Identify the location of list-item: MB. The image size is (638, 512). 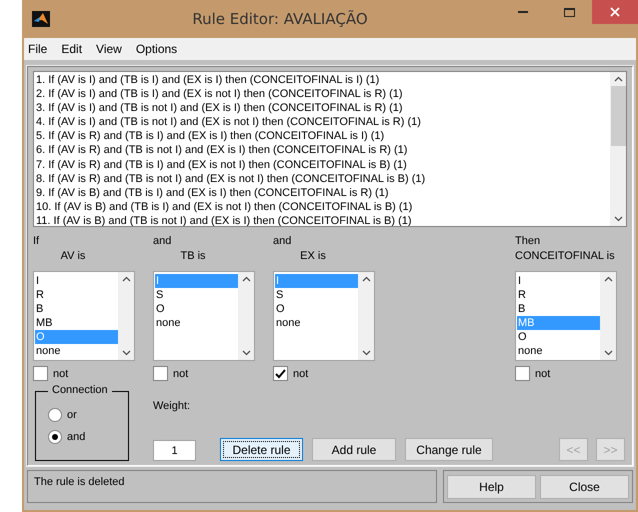
(76, 323).